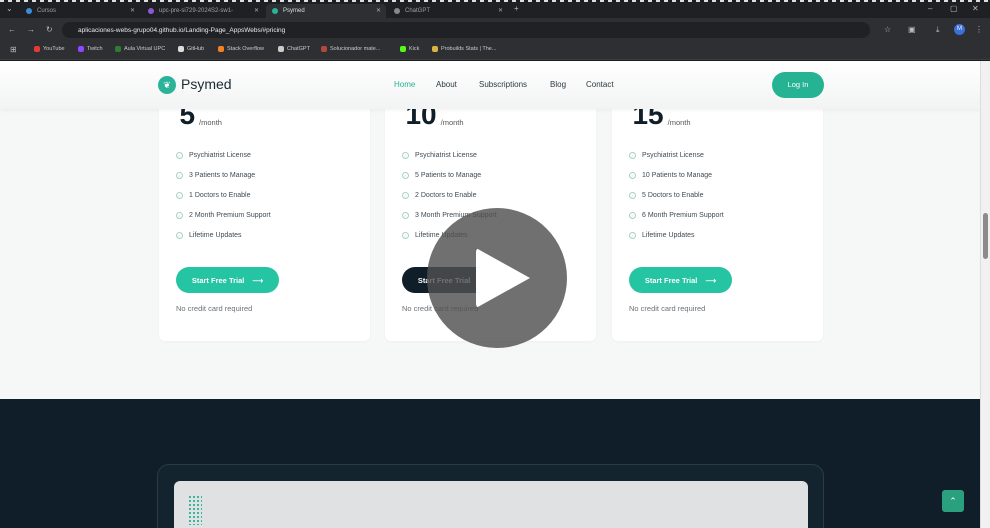 Image resolution: width=990 pixels, height=528 pixels. Describe the element at coordinates (203, 11) in the screenshot. I see `tab-1: upc-pre-si729-2024S2-sw1- ✕` at that location.